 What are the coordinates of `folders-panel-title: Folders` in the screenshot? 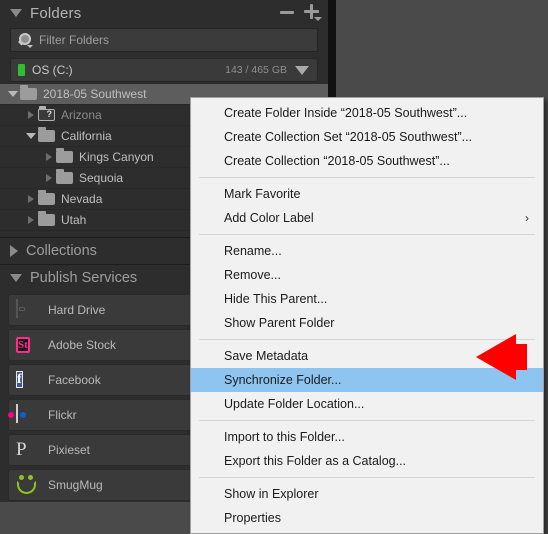 It's located at (56, 13).